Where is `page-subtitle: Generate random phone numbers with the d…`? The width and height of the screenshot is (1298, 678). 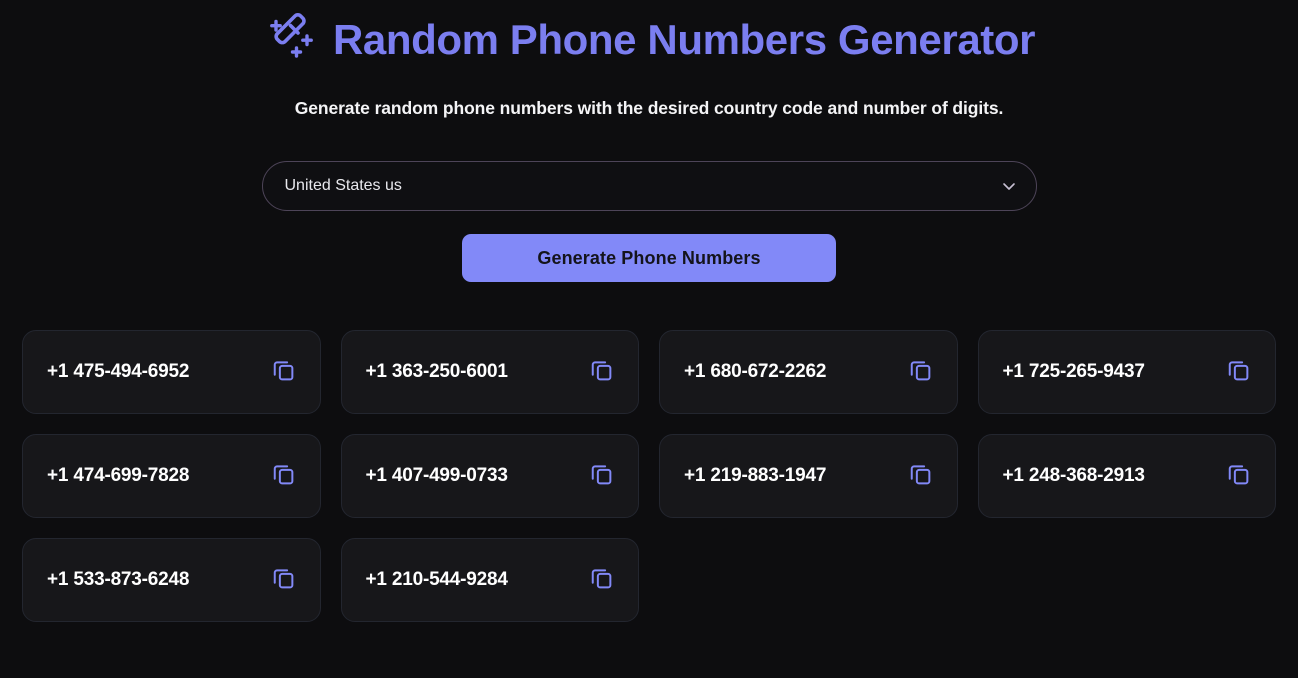
page-subtitle: Generate random phone numbers with the d… is located at coordinates (649, 108).